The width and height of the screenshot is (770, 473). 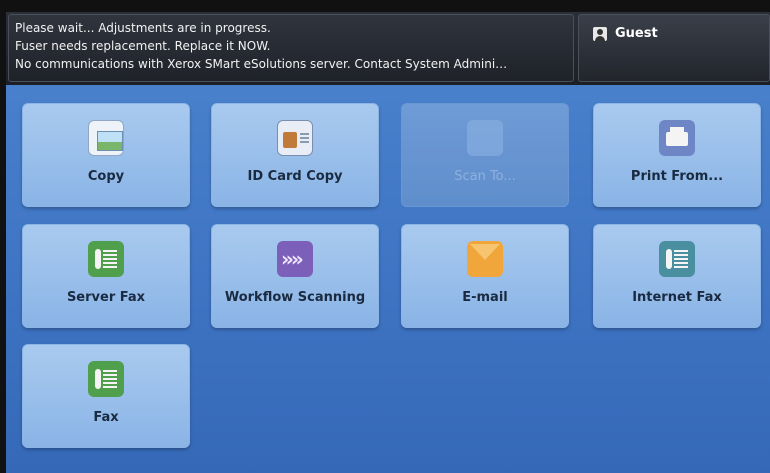 What do you see at coordinates (106, 176) in the screenshot?
I see `app-tile-label: Copy` at bounding box center [106, 176].